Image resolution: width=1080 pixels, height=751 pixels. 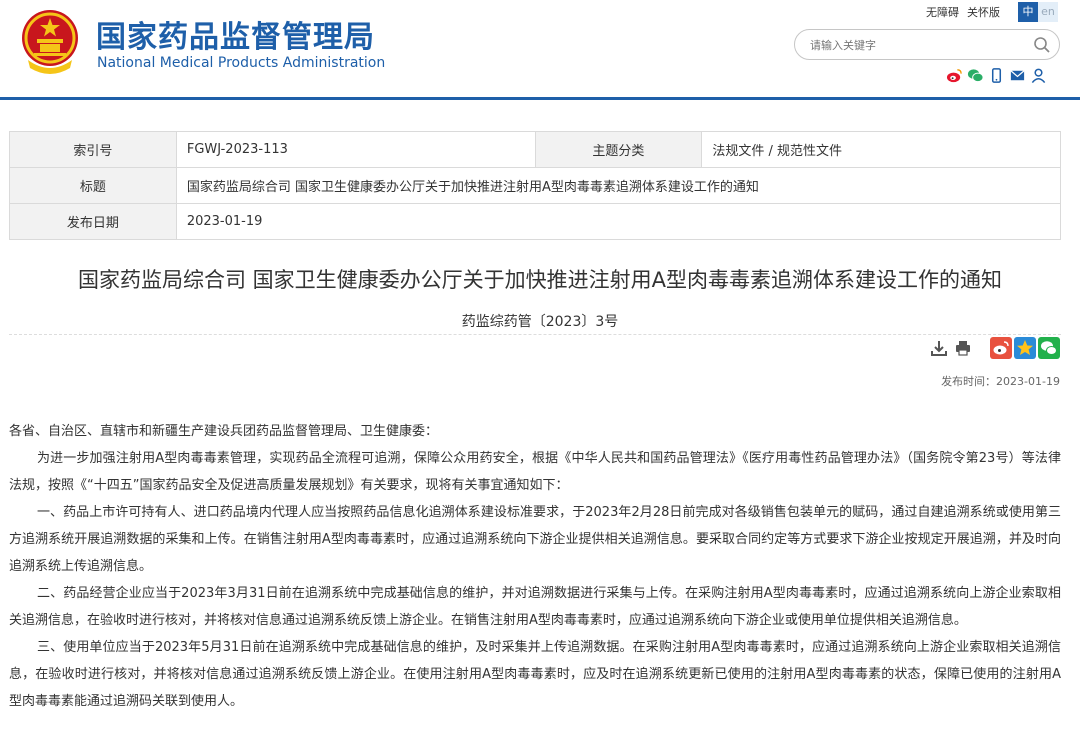 I want to click on accessibility-link: 无障碍, so click(x=942, y=12).